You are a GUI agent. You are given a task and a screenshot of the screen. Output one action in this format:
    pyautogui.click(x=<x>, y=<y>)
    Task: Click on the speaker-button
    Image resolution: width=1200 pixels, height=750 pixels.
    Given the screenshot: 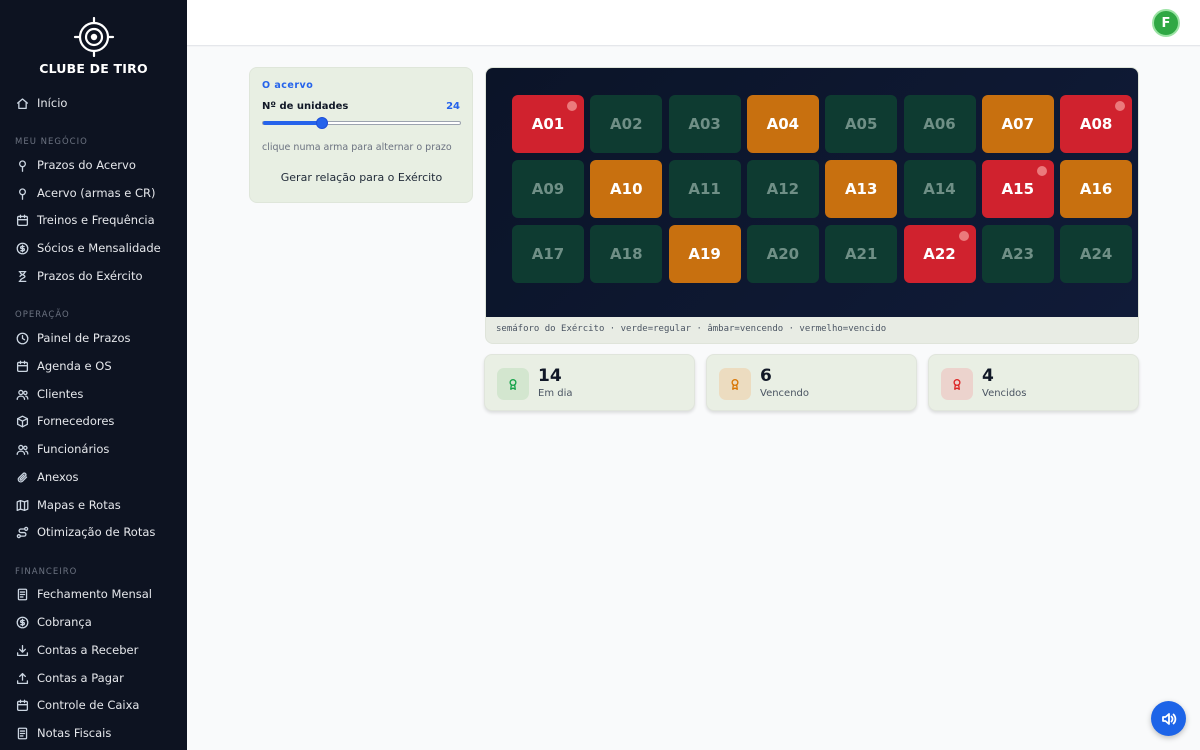 What is the action you would take?
    pyautogui.click(x=1168, y=718)
    